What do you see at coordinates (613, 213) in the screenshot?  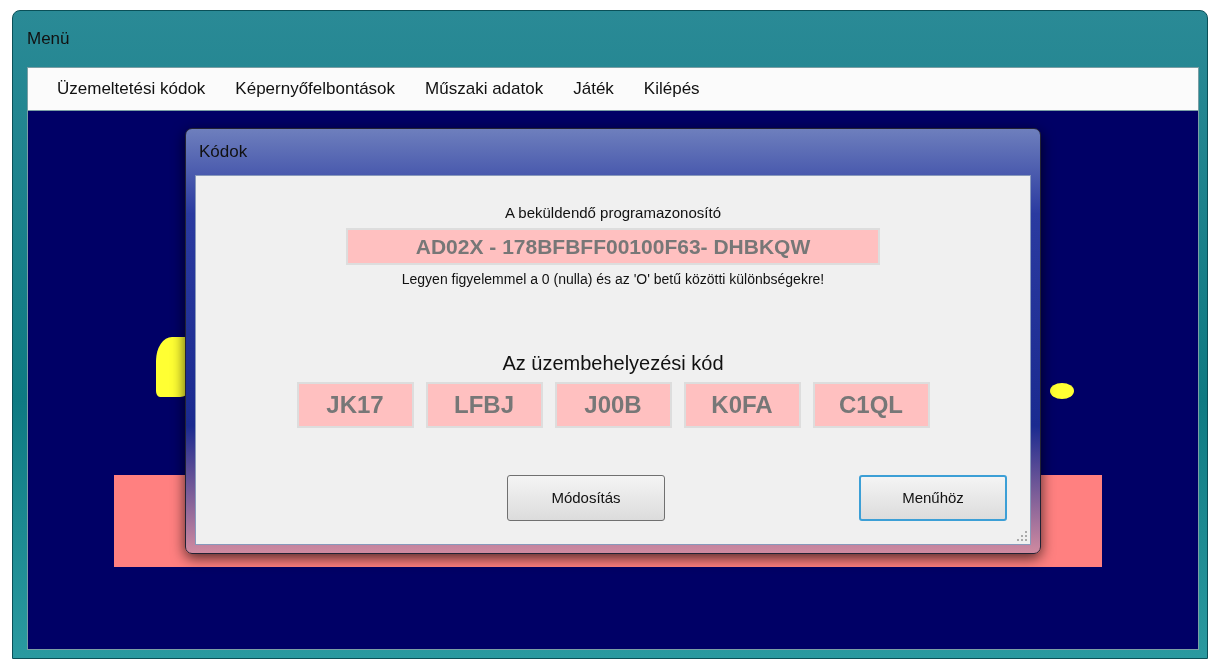 I see `program-id-label: A beküldendő programazonosító` at bounding box center [613, 213].